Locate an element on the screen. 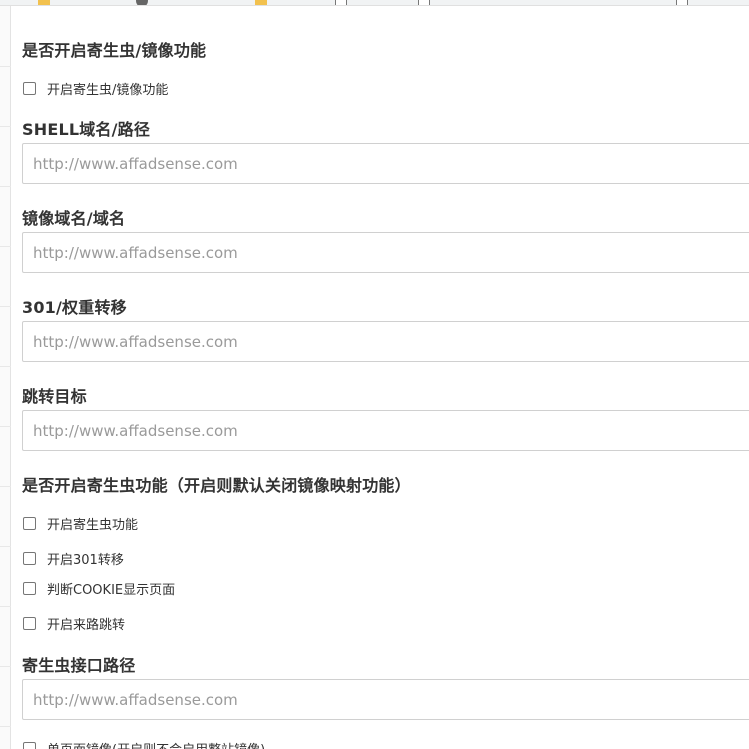  enable-301-option: 开启301转移 is located at coordinates (73, 559).